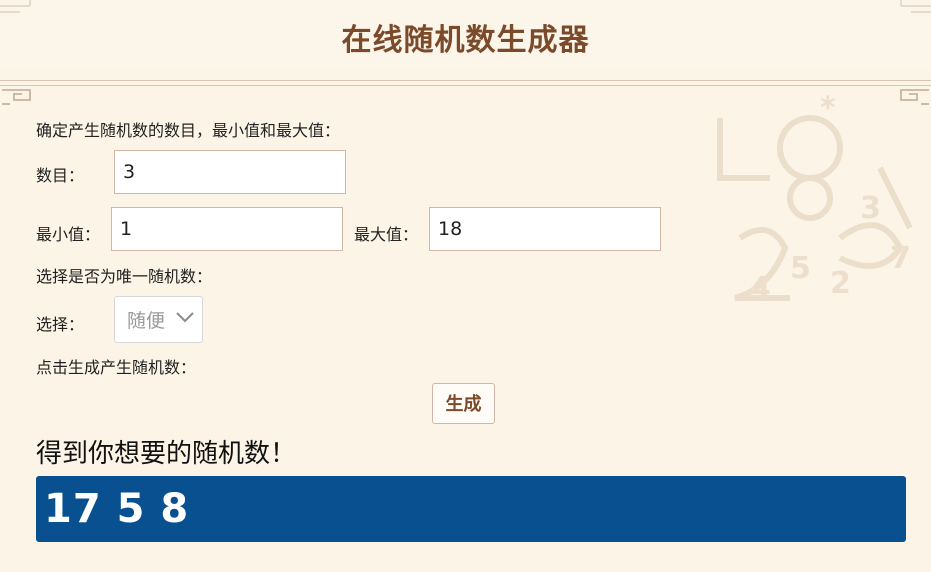 This screenshot has height=572, width=931. Describe the element at coordinates (227, 229) in the screenshot. I see `min-input` at that location.